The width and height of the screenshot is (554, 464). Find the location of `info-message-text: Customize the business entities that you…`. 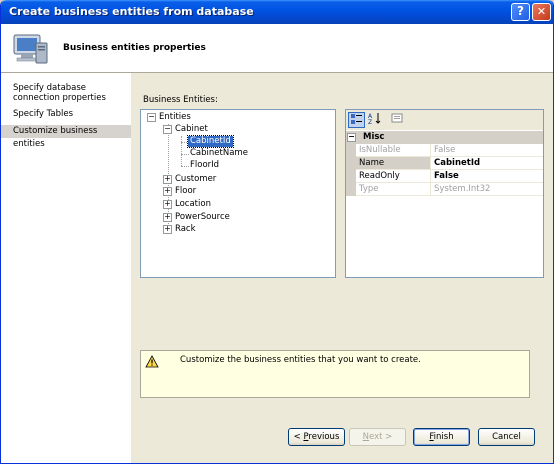

info-message-text: Customize the business entities that you… is located at coordinates (300, 360).